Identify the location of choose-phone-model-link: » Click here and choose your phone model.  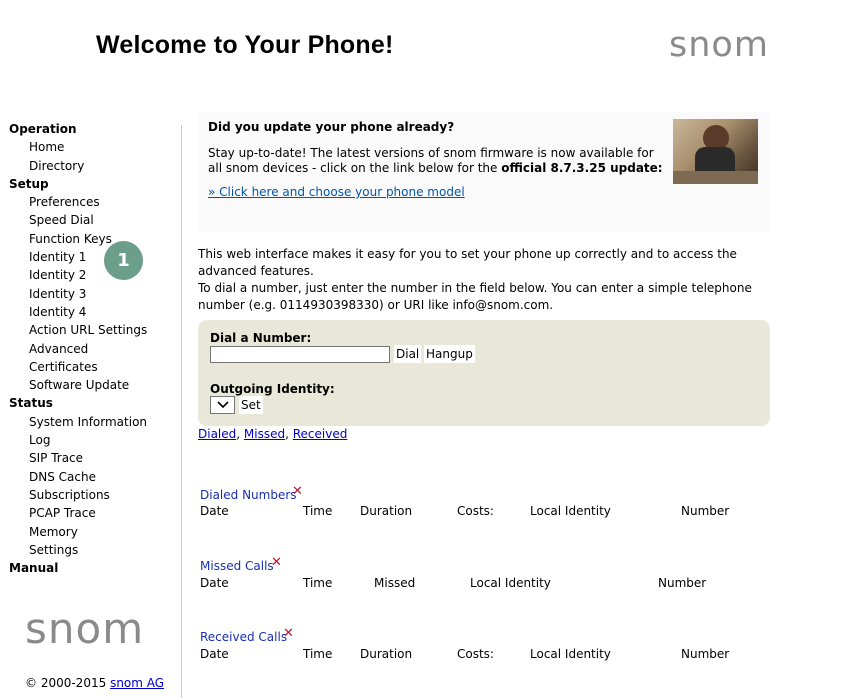
(336, 192).